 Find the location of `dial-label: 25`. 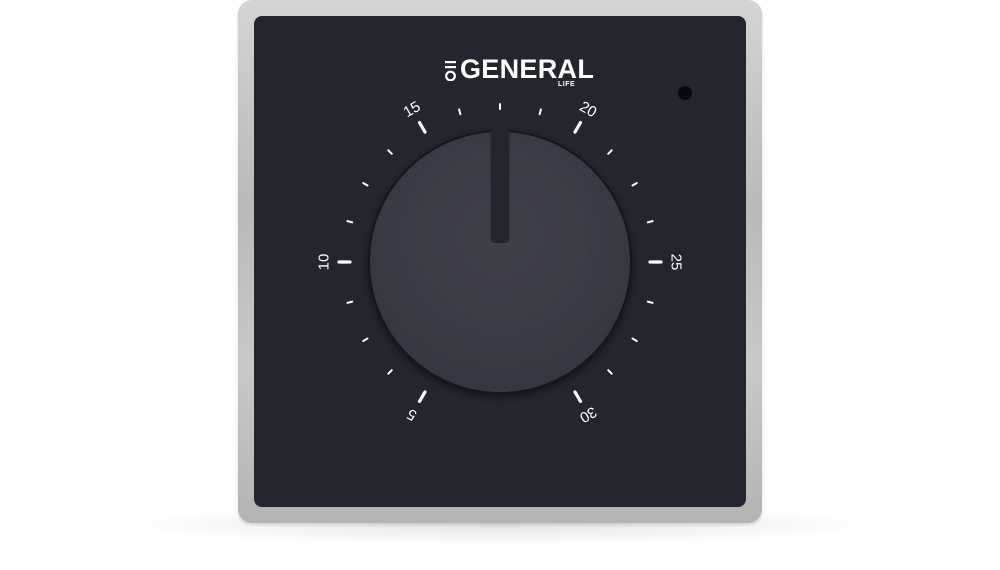

dial-label: 25 is located at coordinates (676, 262).